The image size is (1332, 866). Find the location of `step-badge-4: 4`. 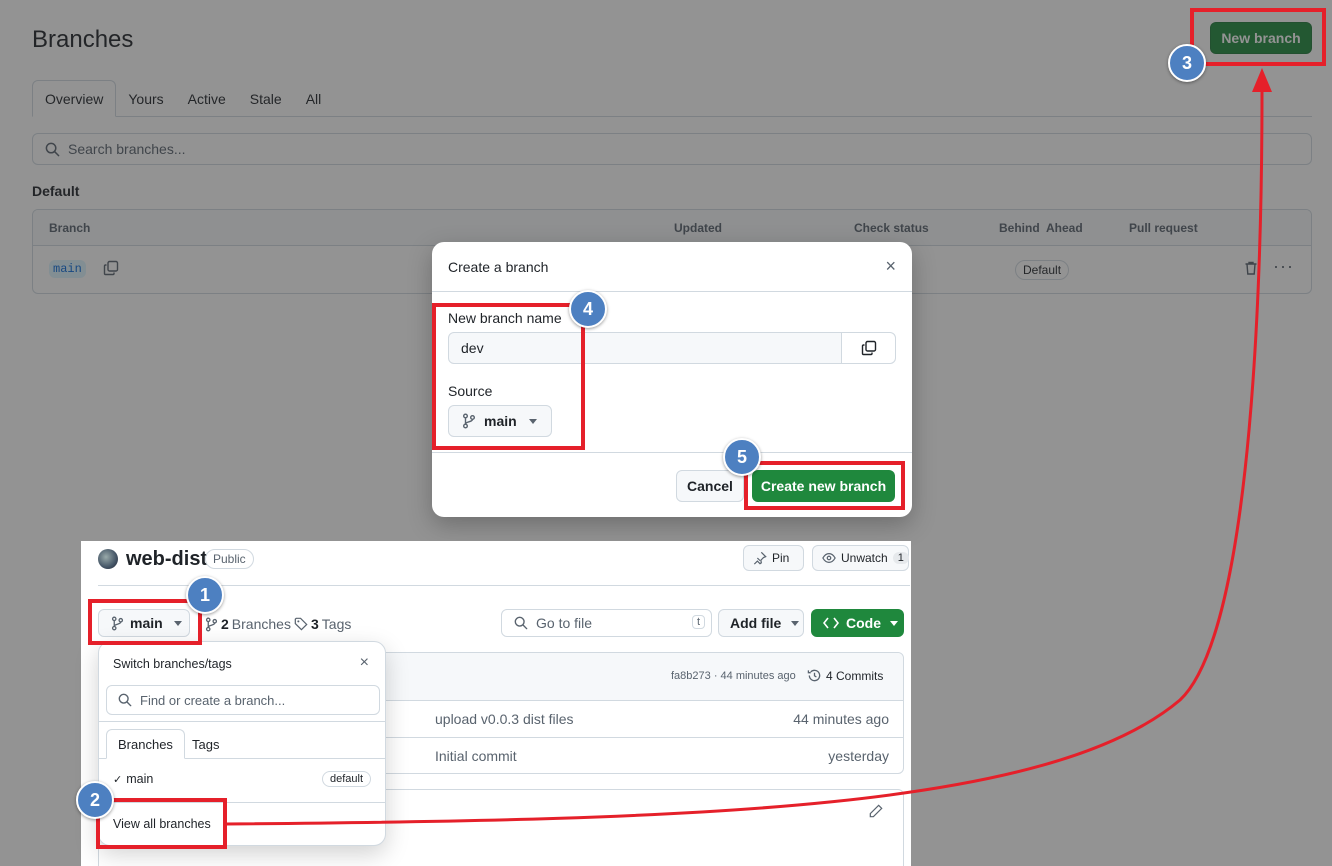

step-badge-4: 4 is located at coordinates (588, 309).